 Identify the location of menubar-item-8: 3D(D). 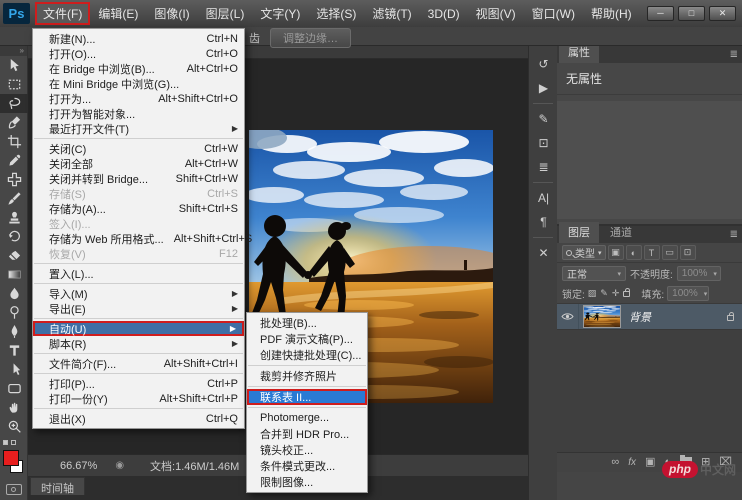
(444, 14).